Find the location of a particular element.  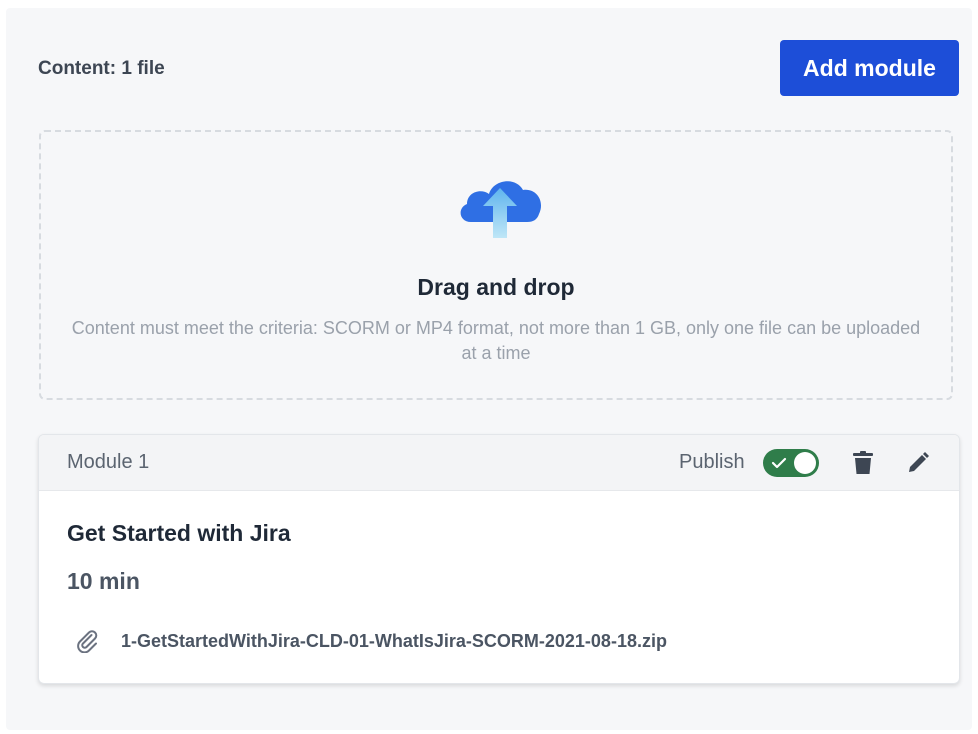

content-count-label: Content: 1 file is located at coordinates (101, 68).